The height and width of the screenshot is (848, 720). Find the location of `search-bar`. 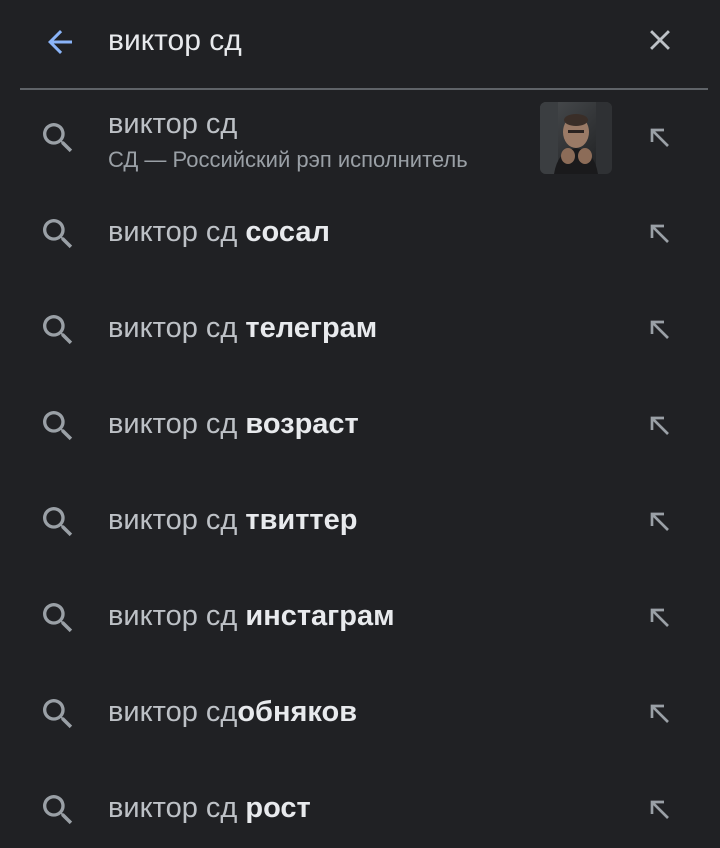

search-bar is located at coordinates (360, 44).